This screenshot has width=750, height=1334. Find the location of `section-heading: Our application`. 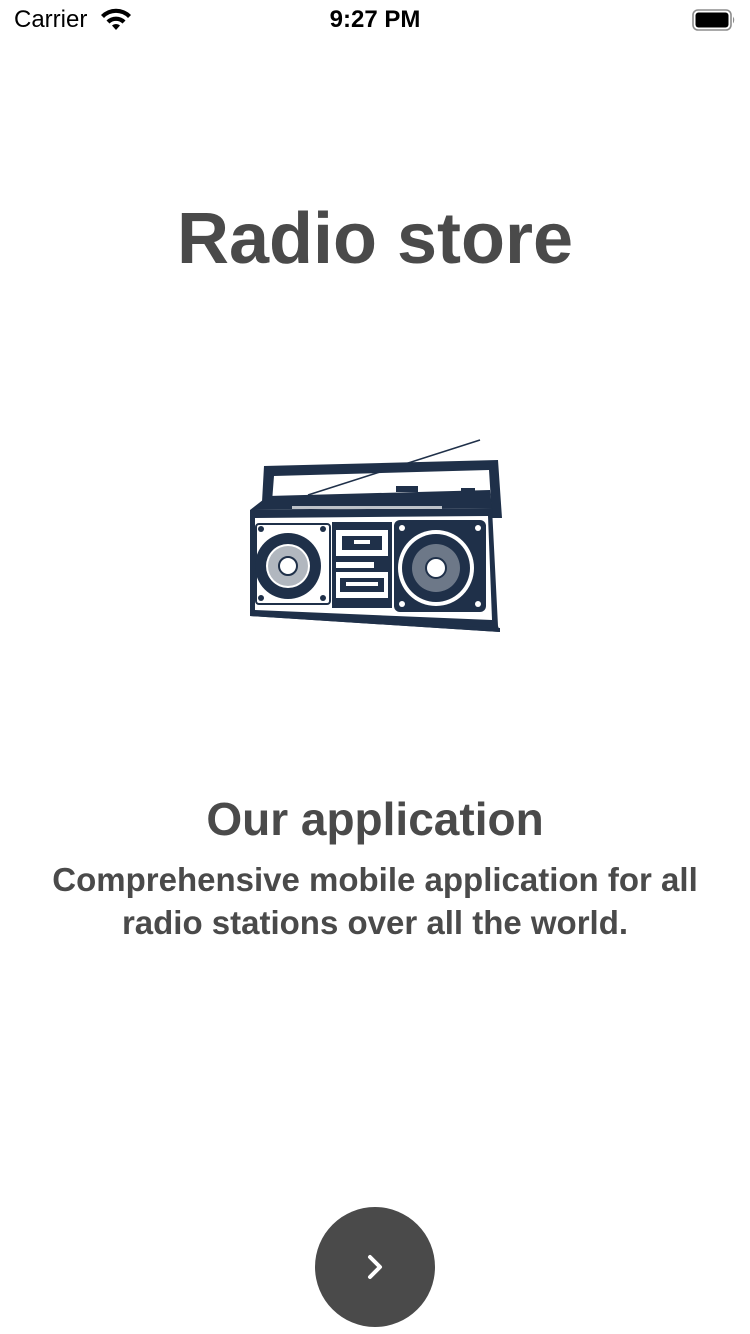

section-heading: Our application is located at coordinates (375, 819).